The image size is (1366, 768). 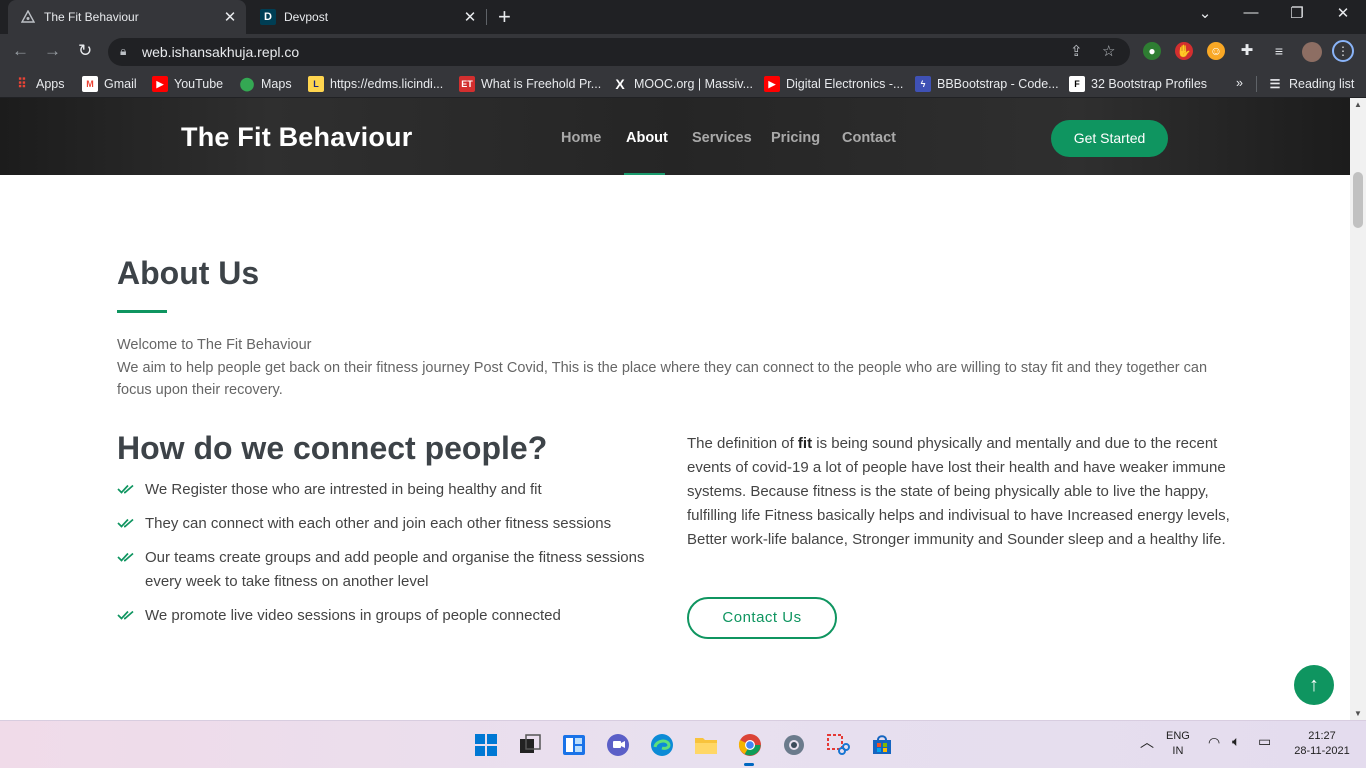 What do you see at coordinates (749, 764) in the screenshot?
I see `active-app-indicator` at bounding box center [749, 764].